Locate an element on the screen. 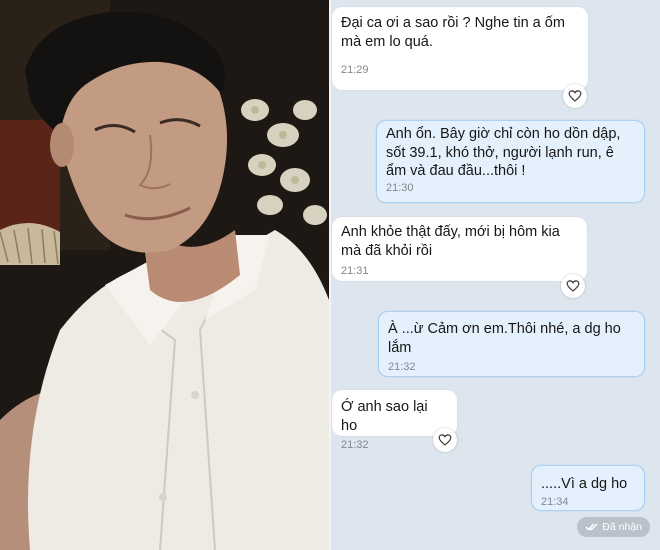  message-text: Ớ anh sao lại ho is located at coordinates (384, 416).